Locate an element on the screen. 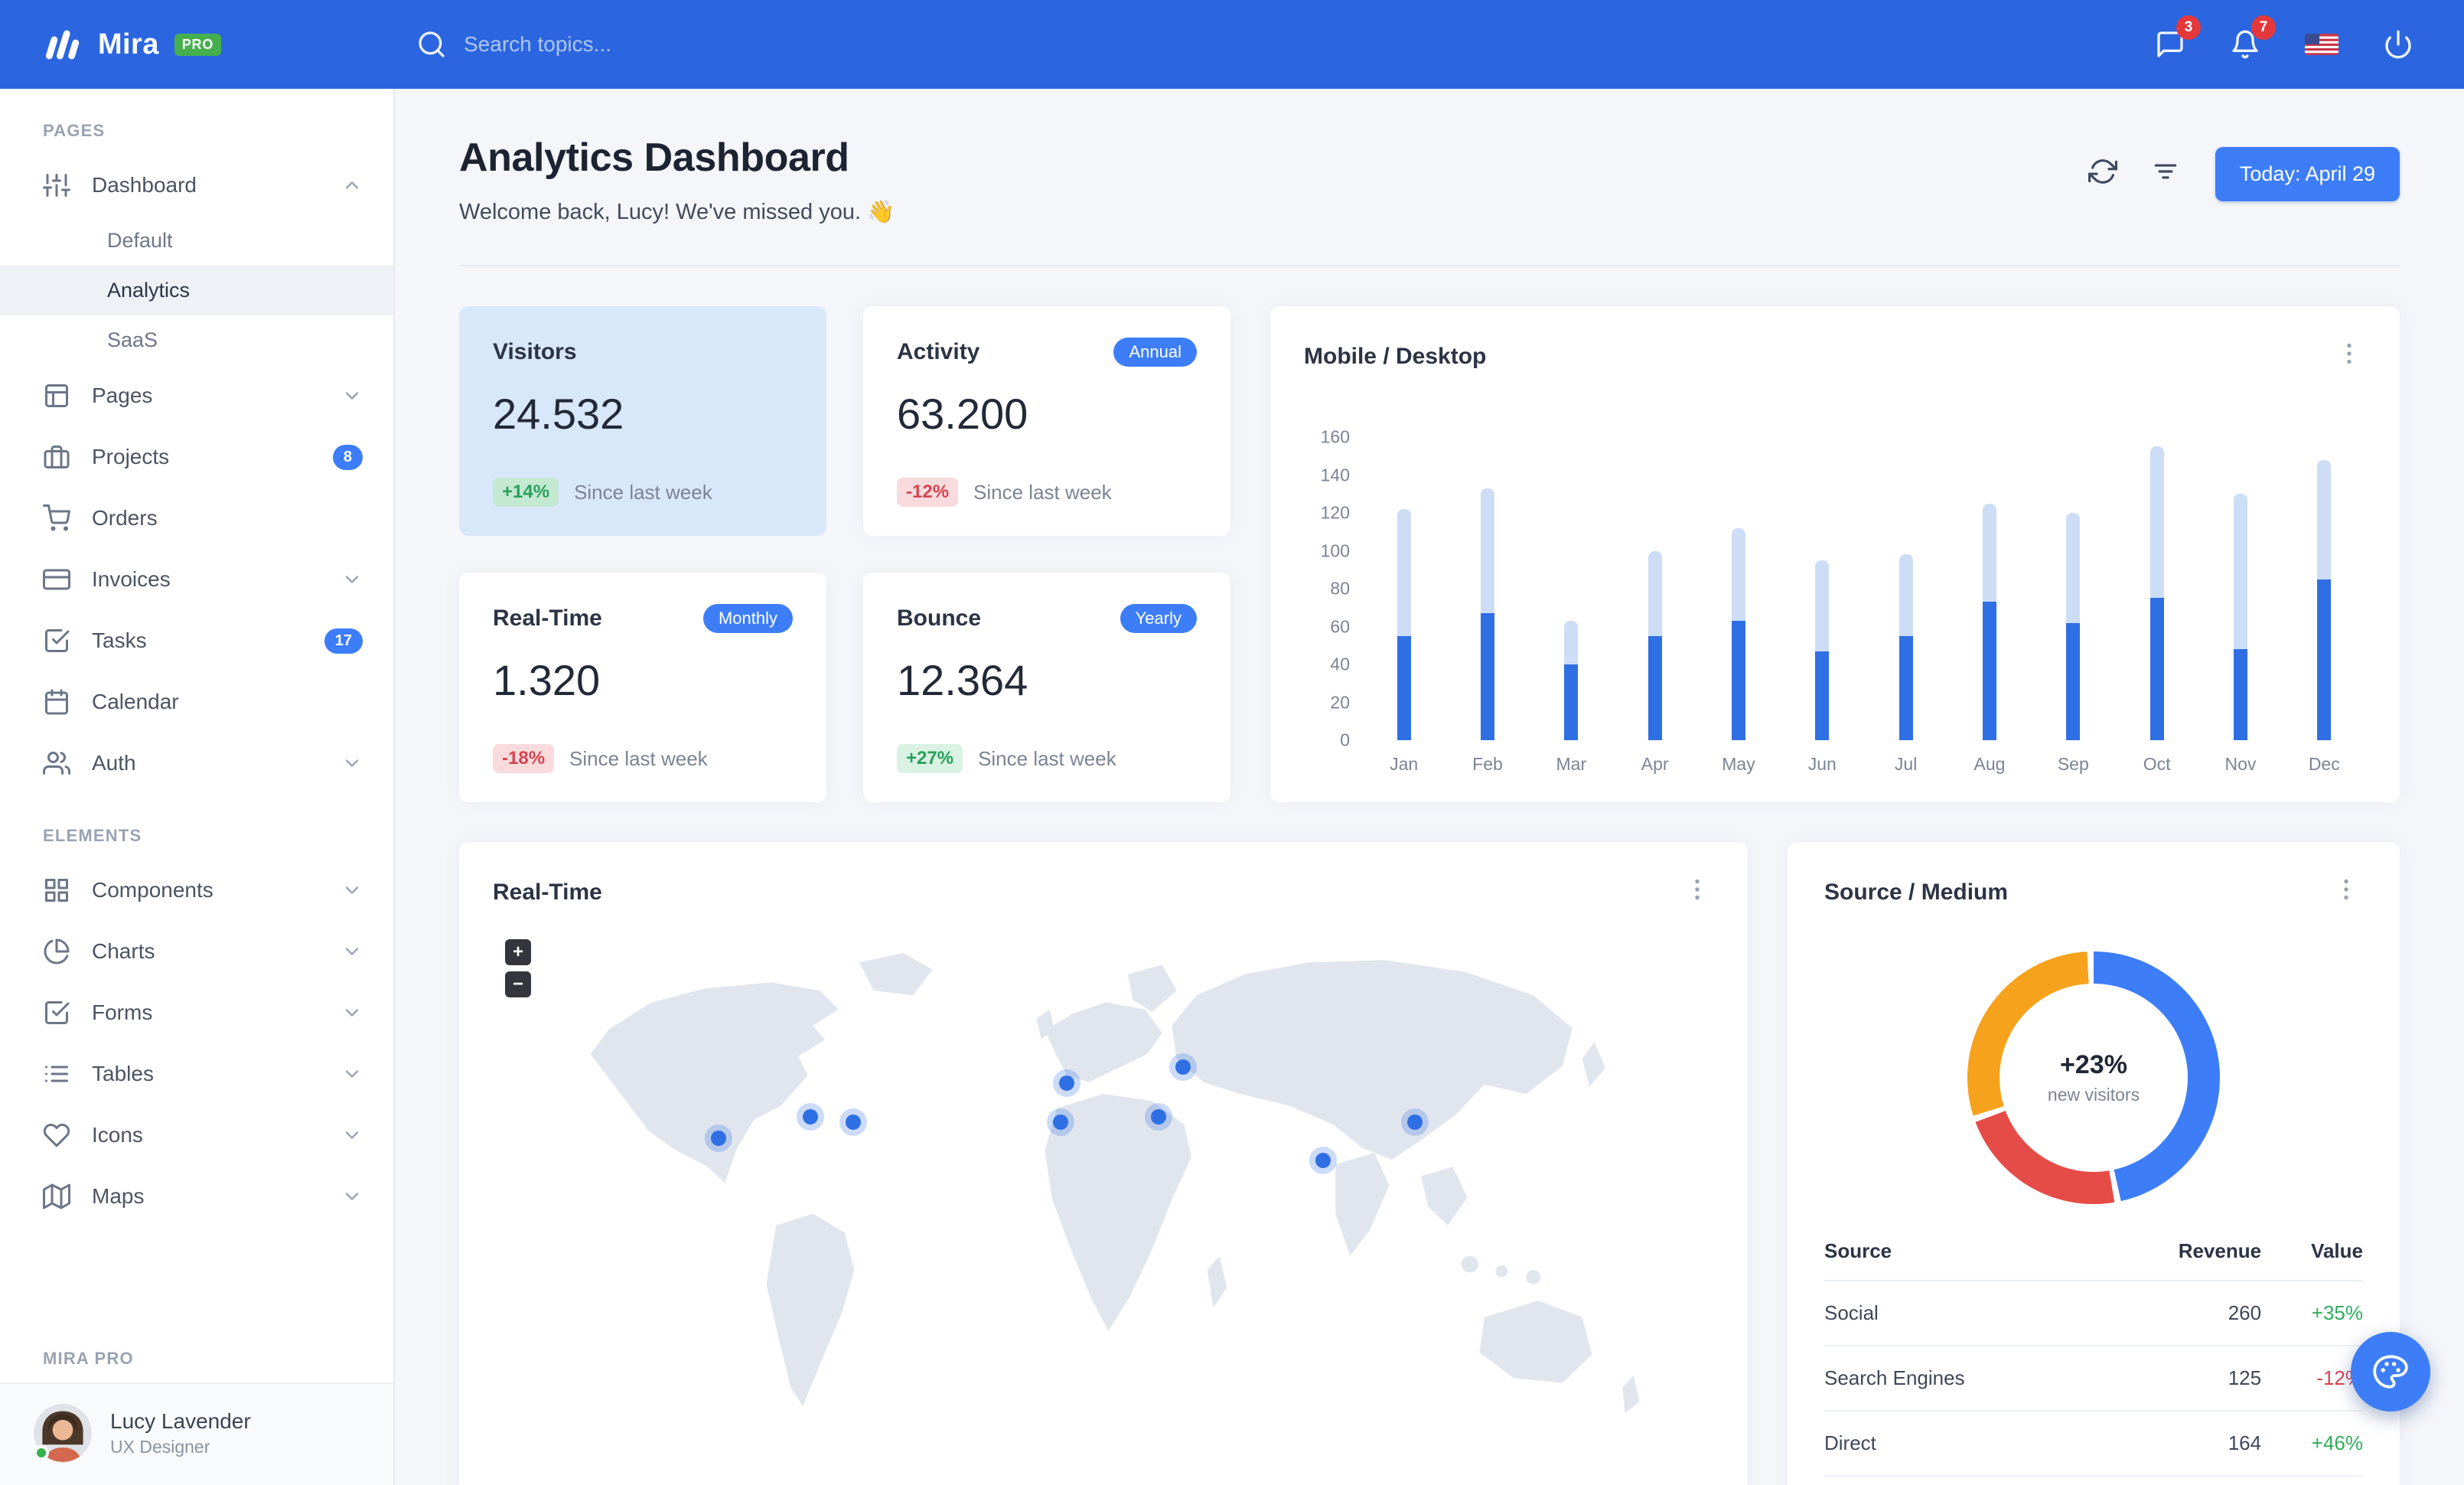 The image size is (2464, 1485). zoom-out-button: − is located at coordinates (518, 984).